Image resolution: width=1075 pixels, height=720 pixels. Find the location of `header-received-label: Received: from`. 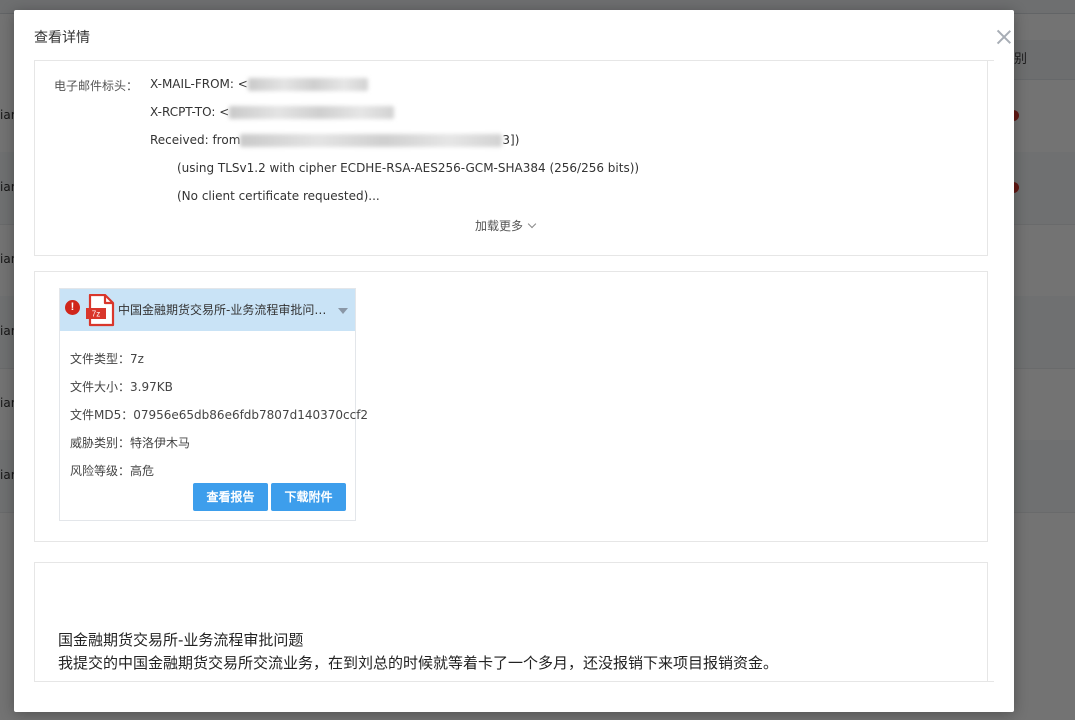

header-received-label: Received: from is located at coordinates (195, 140).